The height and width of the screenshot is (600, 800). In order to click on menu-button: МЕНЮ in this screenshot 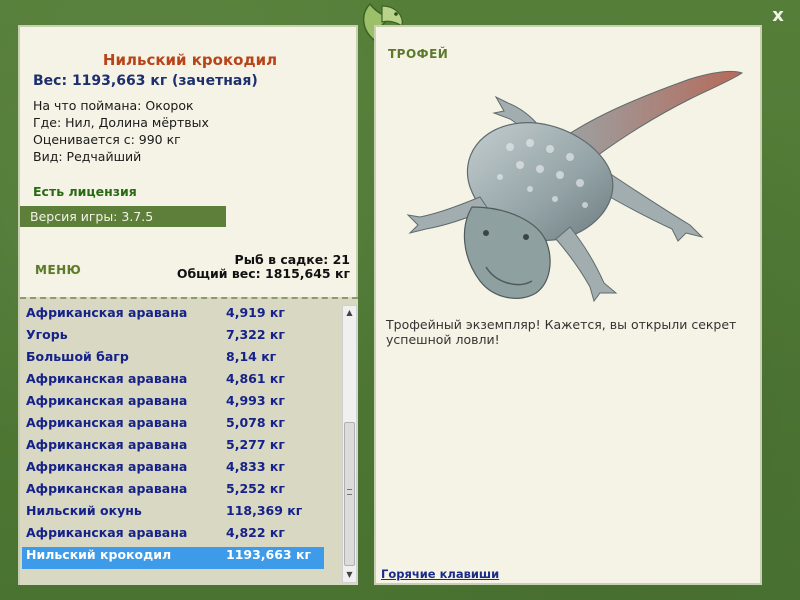, I will do `click(58, 270)`.